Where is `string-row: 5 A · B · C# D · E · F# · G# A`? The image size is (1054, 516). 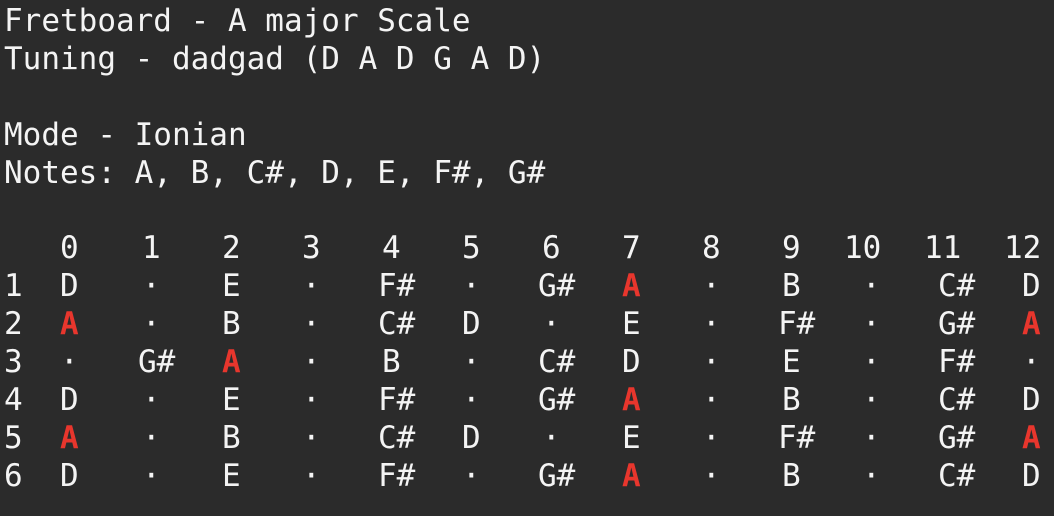 string-row: 5 A · B · C# D · E · F# · G# A is located at coordinates (527, 438).